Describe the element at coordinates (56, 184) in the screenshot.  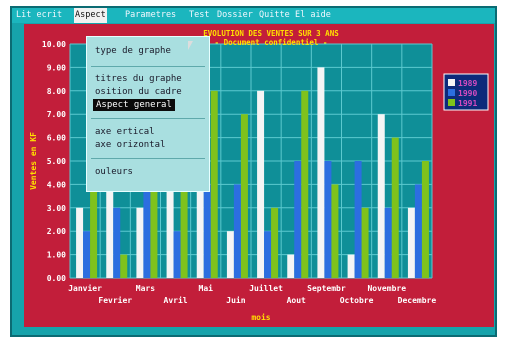
I see `y-tick-label: 4.00` at that location.